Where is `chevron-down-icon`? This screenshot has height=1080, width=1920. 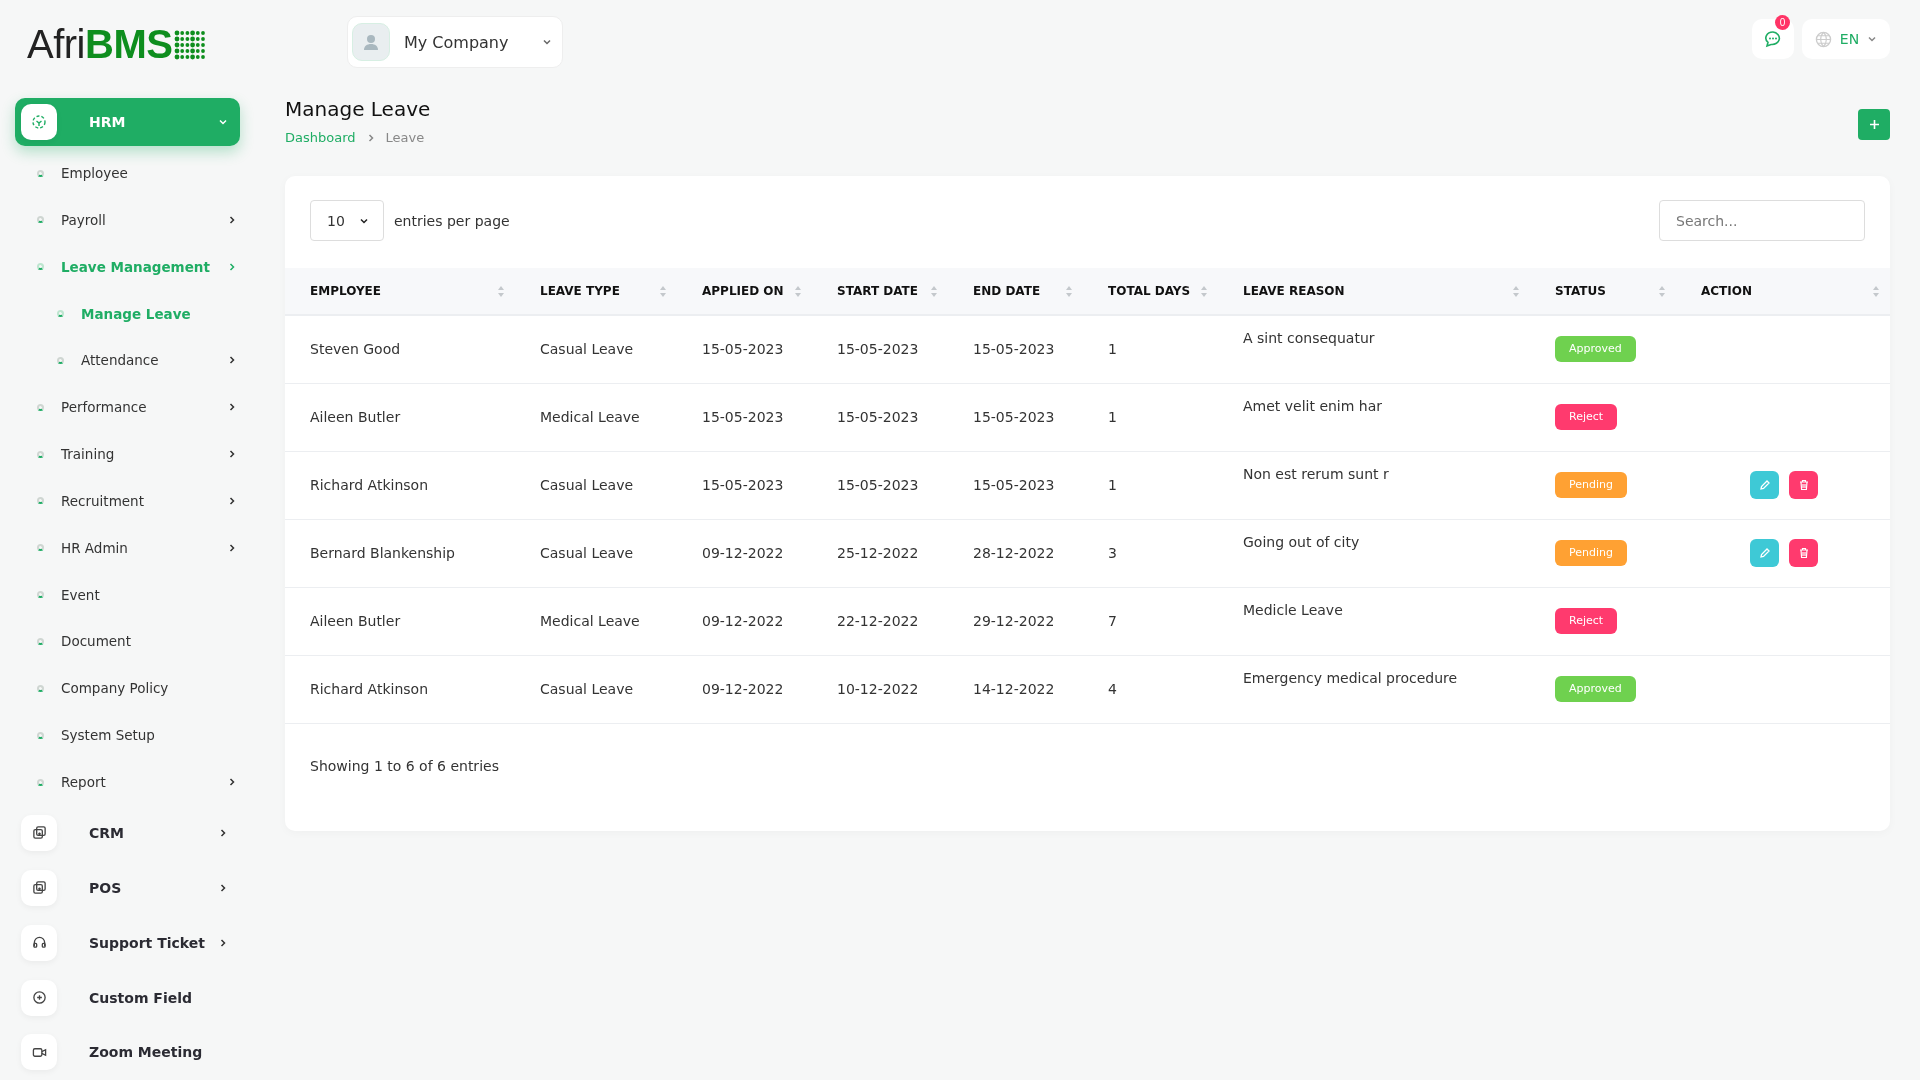
chevron-down-icon is located at coordinates (1872, 39).